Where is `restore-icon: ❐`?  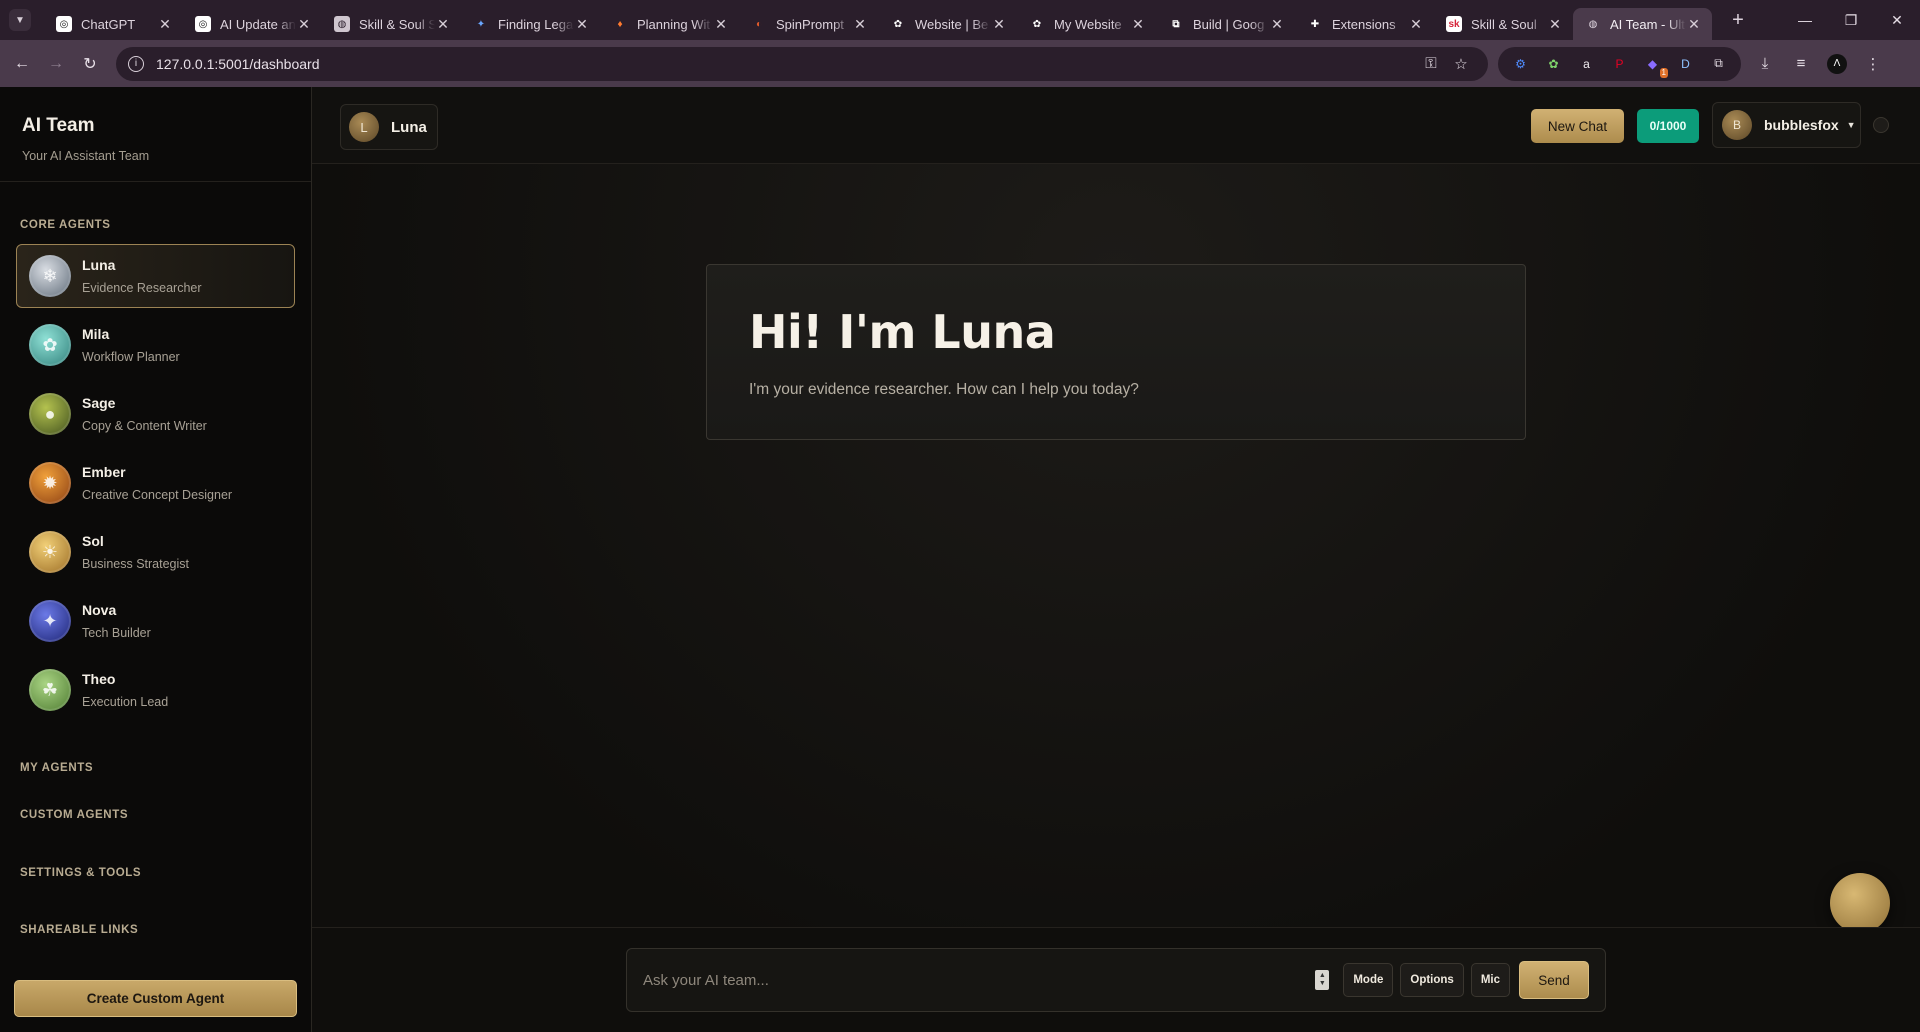
restore-icon: ❐ is located at coordinates (1851, 20).